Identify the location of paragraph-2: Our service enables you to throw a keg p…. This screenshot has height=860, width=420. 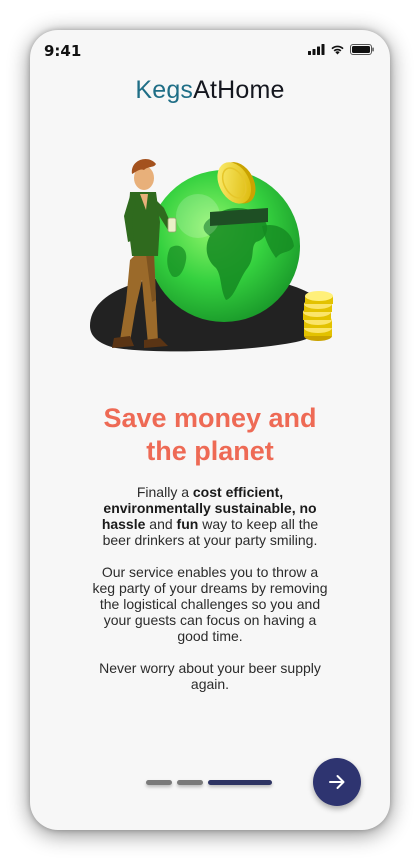
(210, 604).